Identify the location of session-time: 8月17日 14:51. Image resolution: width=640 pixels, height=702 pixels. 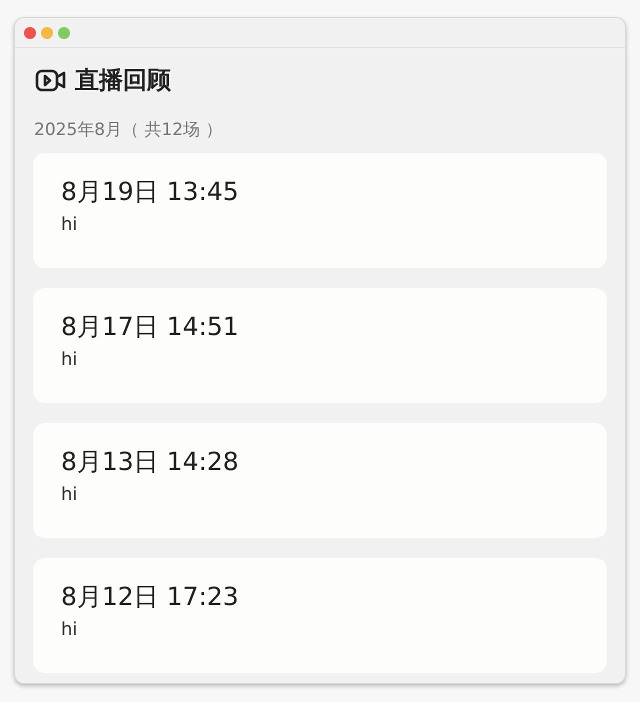
(150, 327).